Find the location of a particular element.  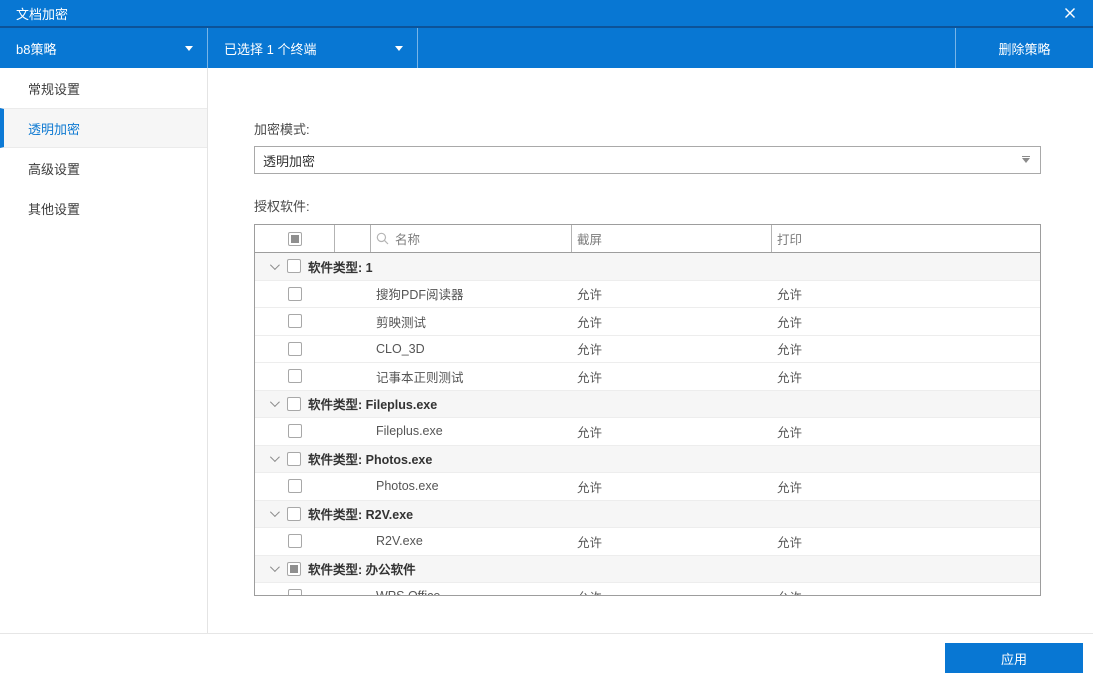

titlebar: 文档加密 is located at coordinates (546, 13).